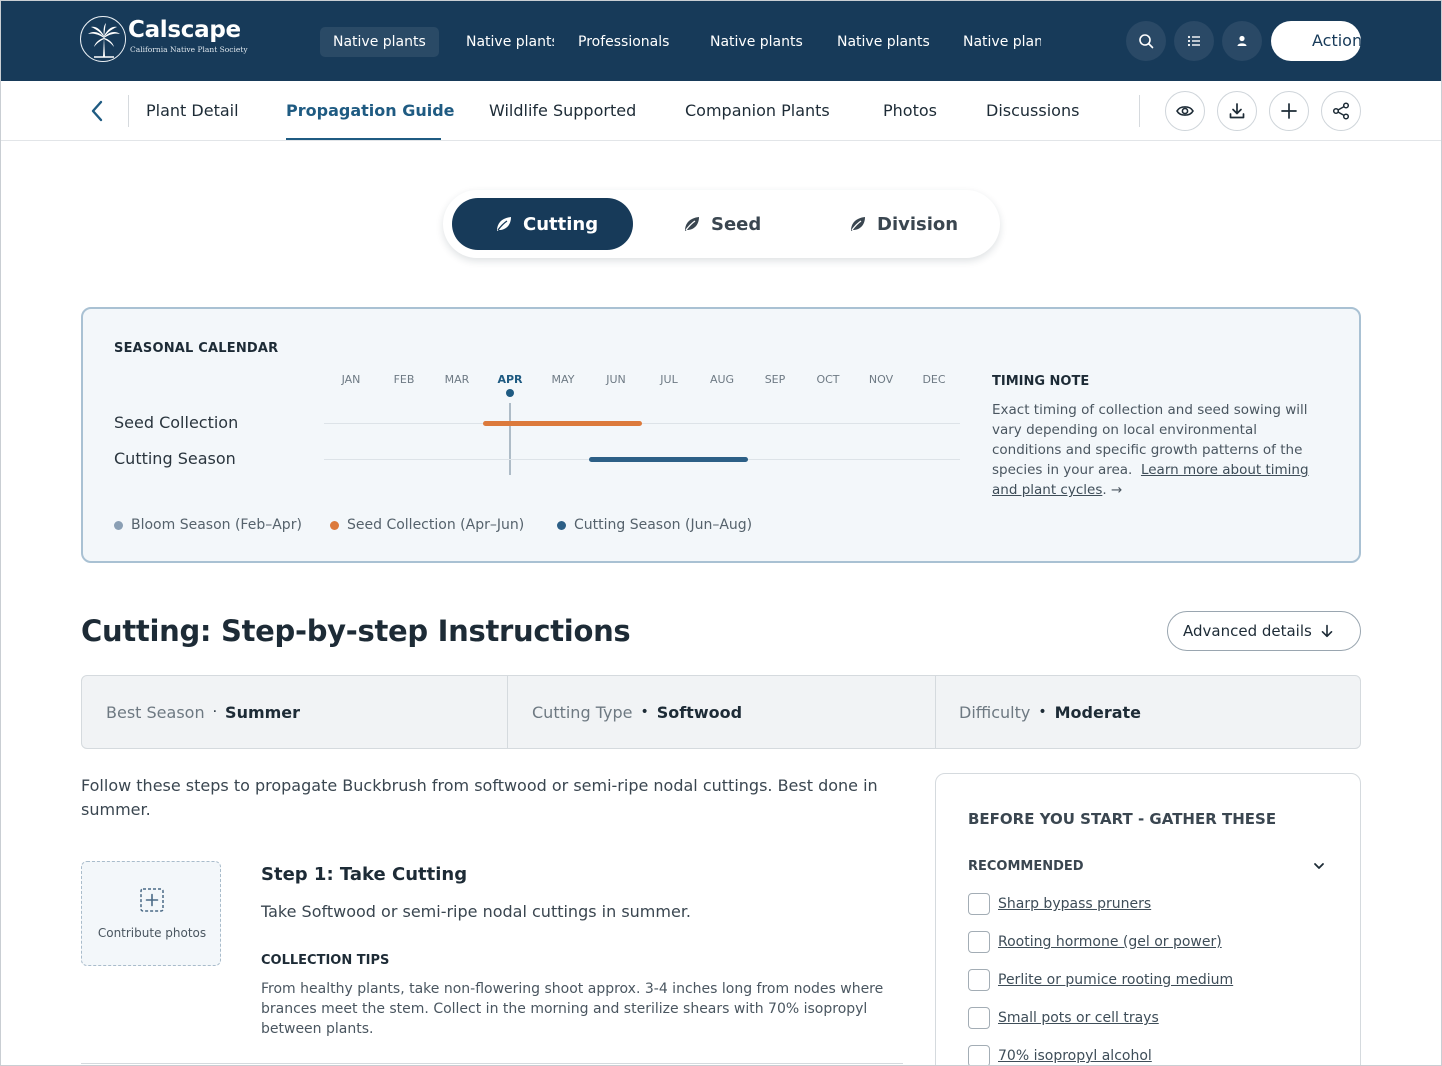 This screenshot has height=1066, width=1442. What do you see at coordinates (1112, 490) in the screenshot?
I see `timing-link-arrow: . →` at bounding box center [1112, 490].